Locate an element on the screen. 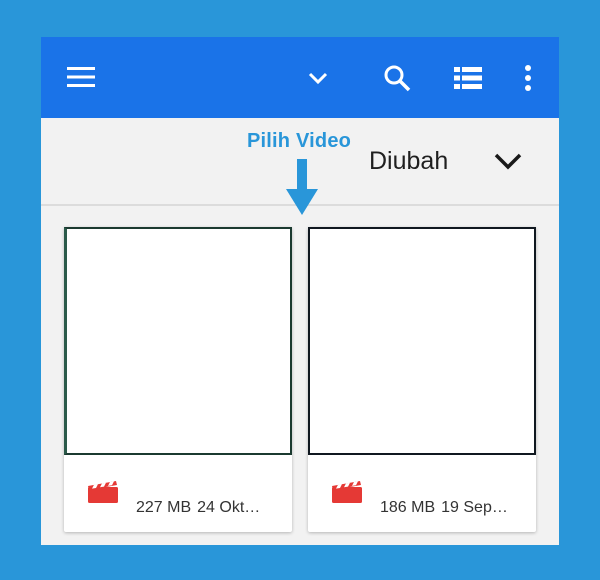 This screenshot has height=580, width=600. chevron-down-icon is located at coordinates (318, 78).